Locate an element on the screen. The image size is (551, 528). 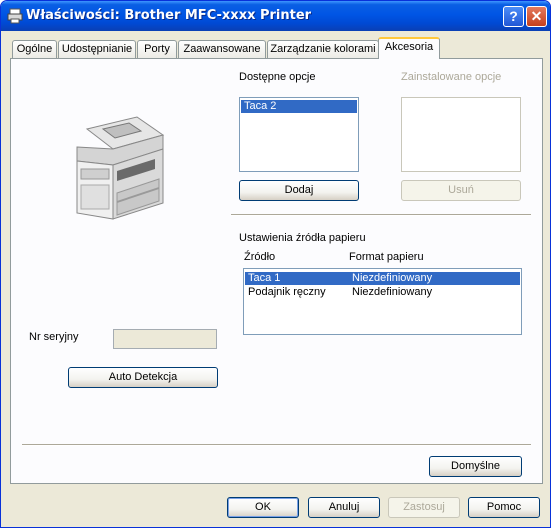
printer-icon is located at coordinates (15, 16).